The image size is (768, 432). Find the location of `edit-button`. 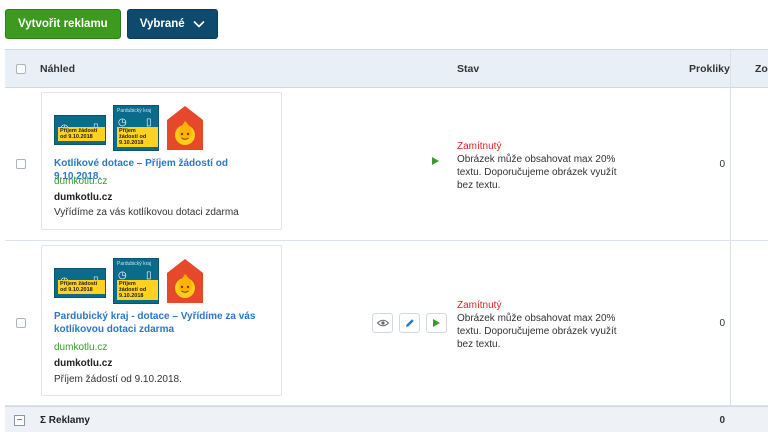

edit-button is located at coordinates (409, 323).